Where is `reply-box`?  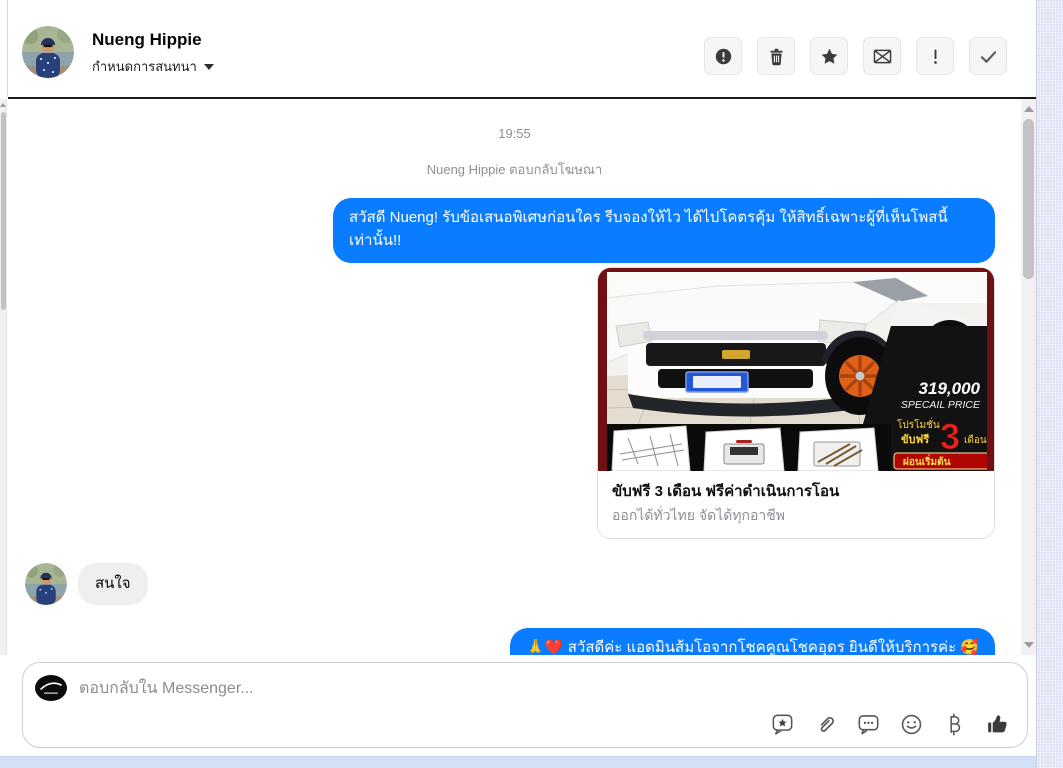 reply-box is located at coordinates (525, 705).